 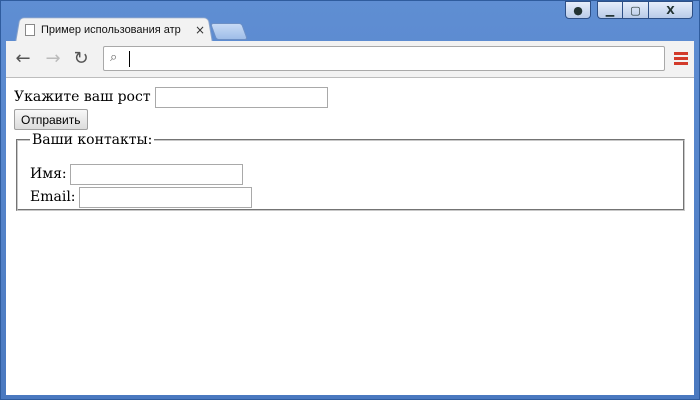 I want to click on height-input, so click(x=241, y=97).